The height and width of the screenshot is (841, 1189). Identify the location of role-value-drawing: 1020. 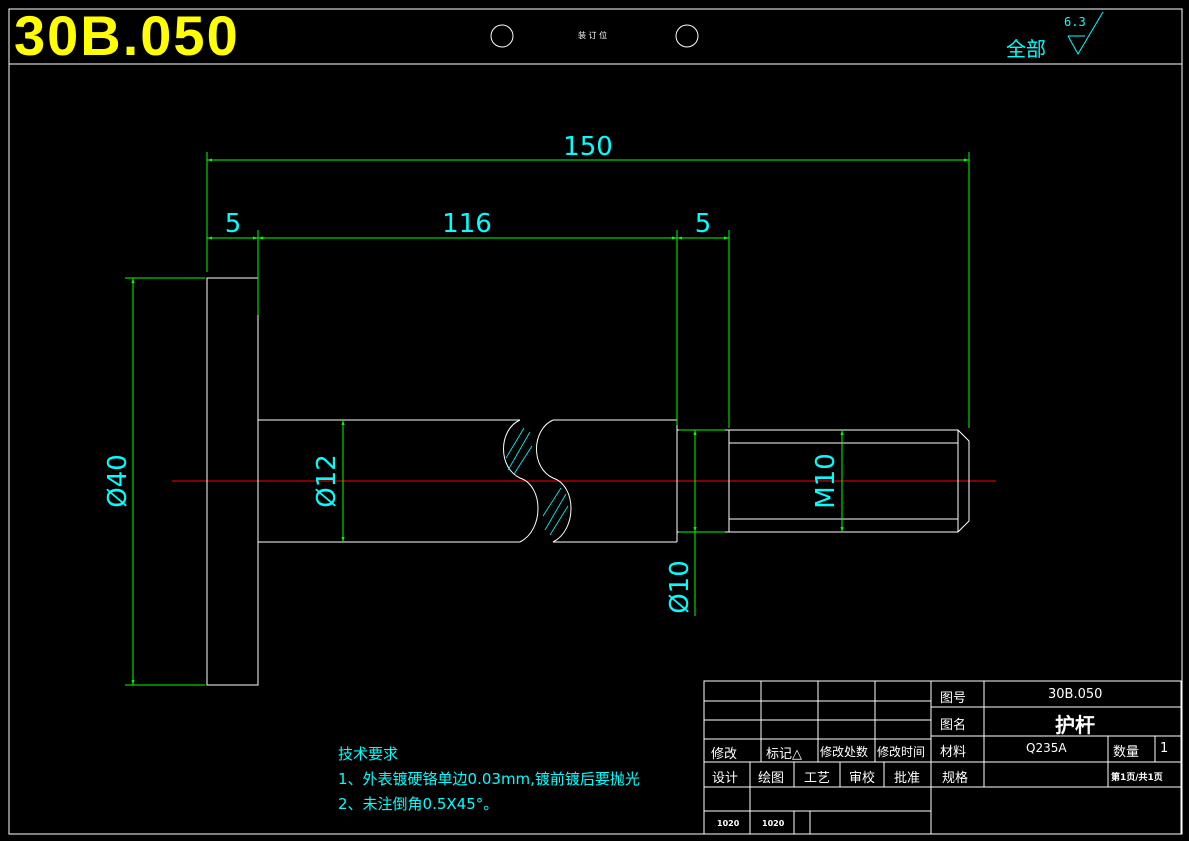
(773, 823).